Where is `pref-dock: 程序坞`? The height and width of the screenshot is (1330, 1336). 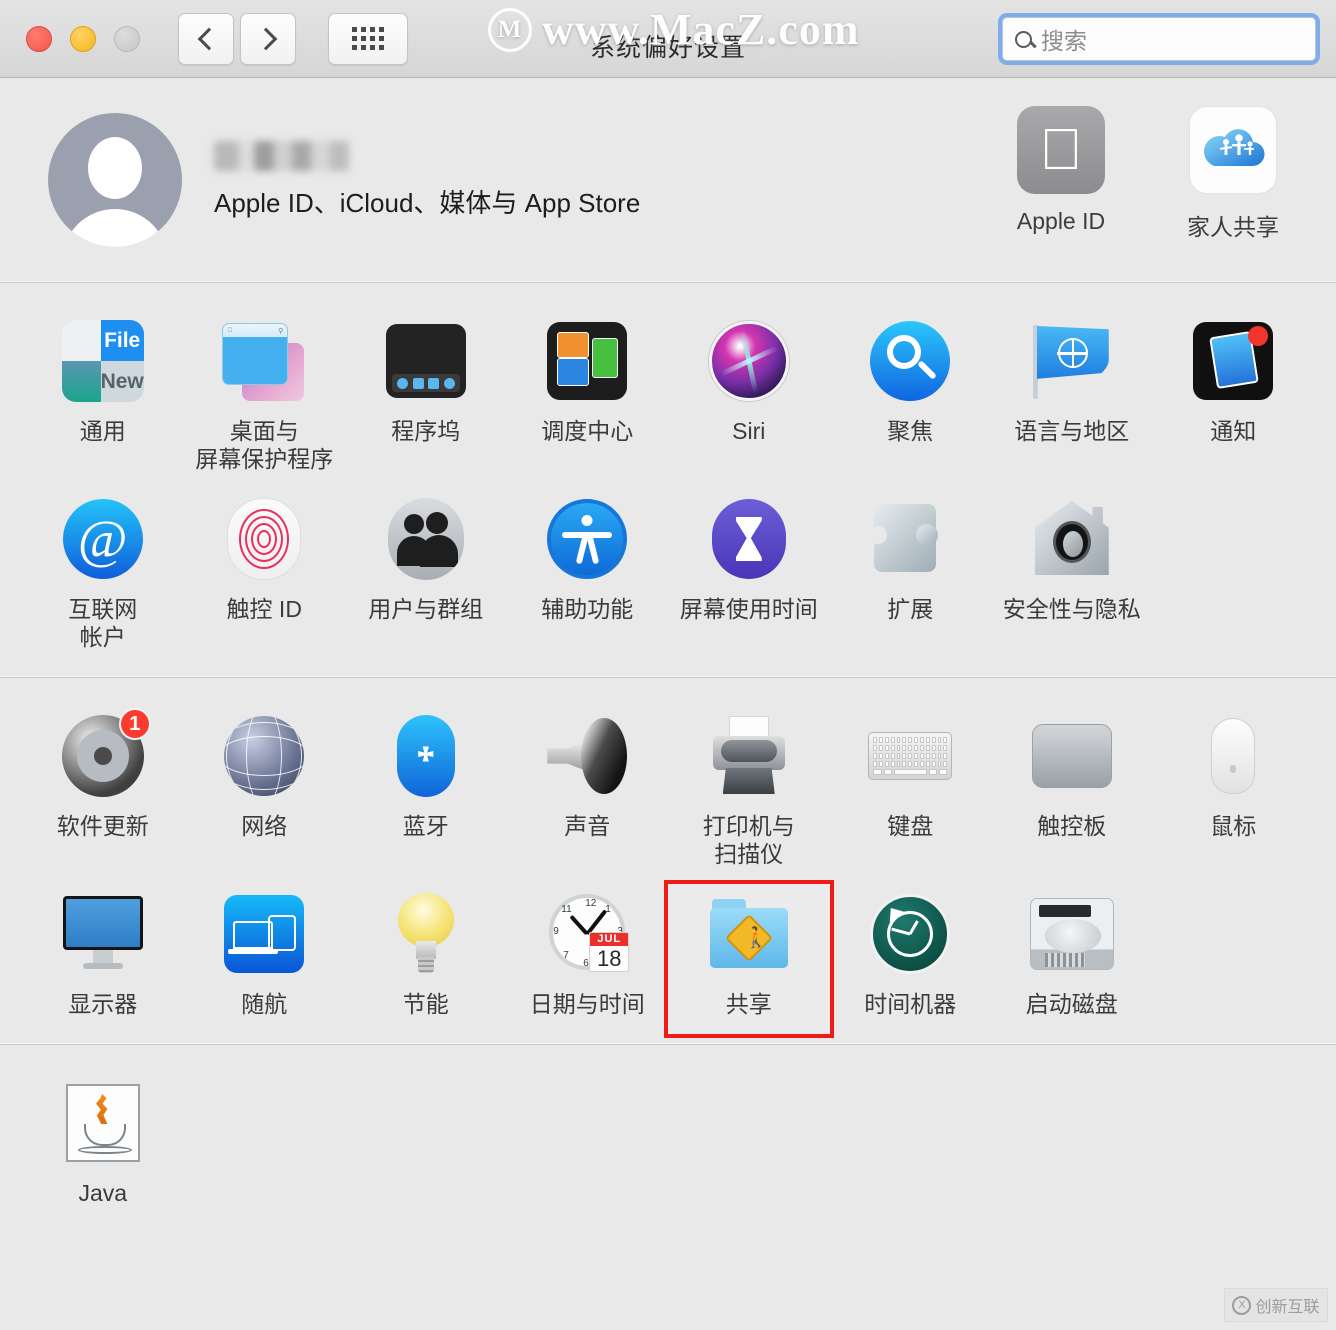 pref-dock: 程序坞 is located at coordinates (426, 400).